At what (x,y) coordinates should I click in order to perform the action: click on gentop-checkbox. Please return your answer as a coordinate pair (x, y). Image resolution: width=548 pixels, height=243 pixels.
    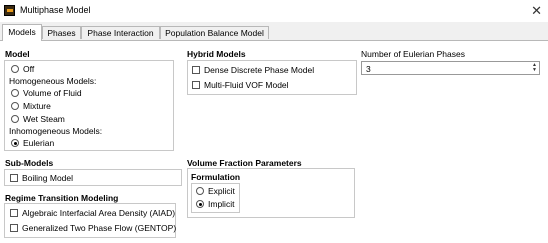
    Looking at the image, I should click on (14, 228).